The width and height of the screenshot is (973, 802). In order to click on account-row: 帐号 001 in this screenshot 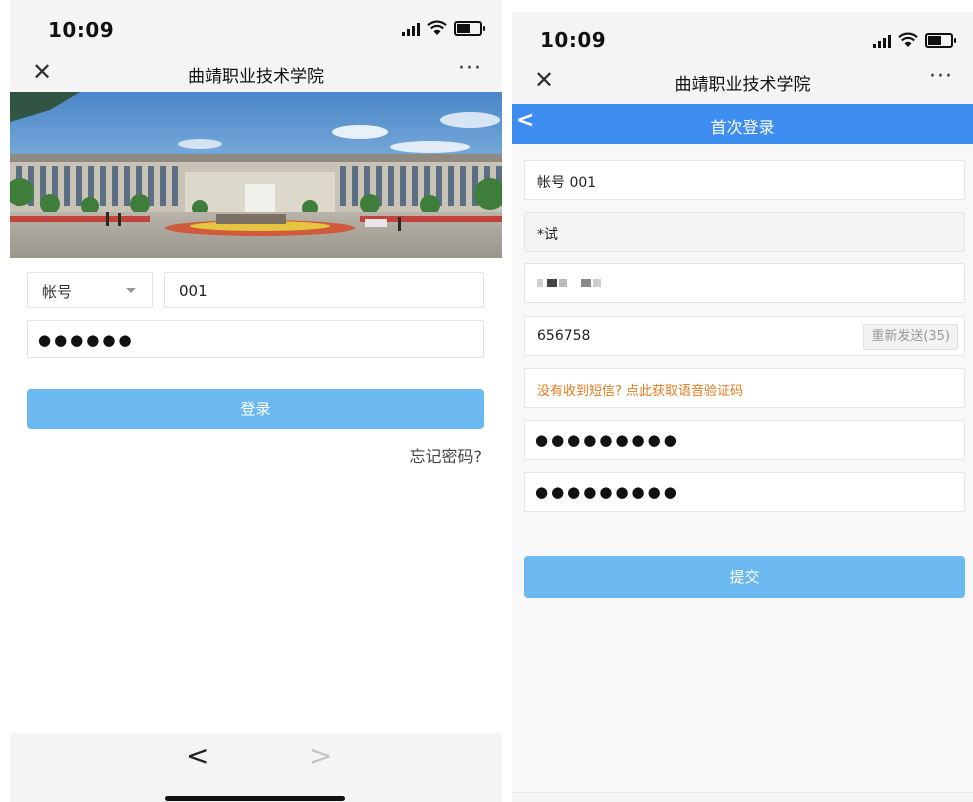, I will do `click(744, 180)`.